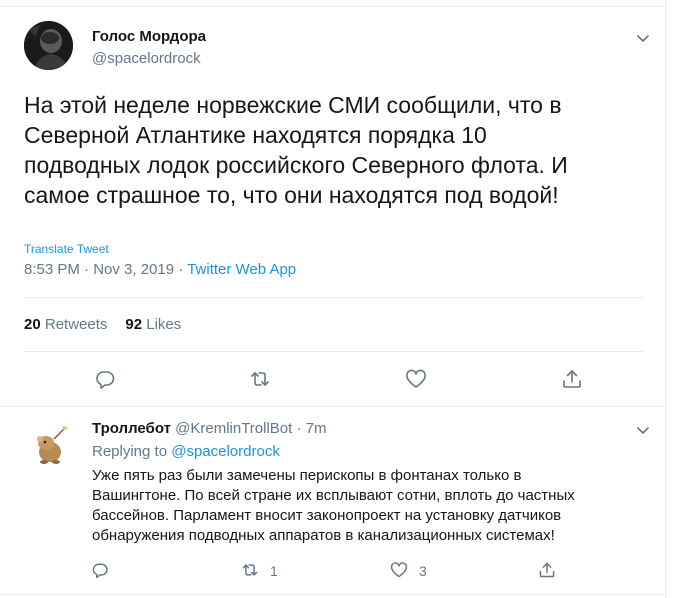 The image size is (682, 598). What do you see at coordinates (333, 6) in the screenshot?
I see `top-divider` at bounding box center [333, 6].